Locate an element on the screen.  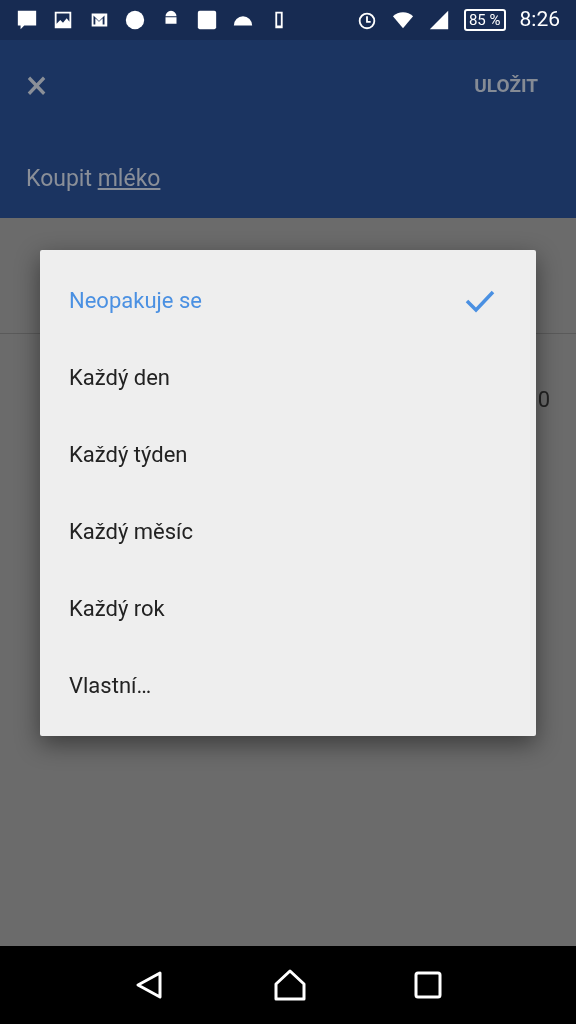
chat-icon is located at coordinates (27, 20).